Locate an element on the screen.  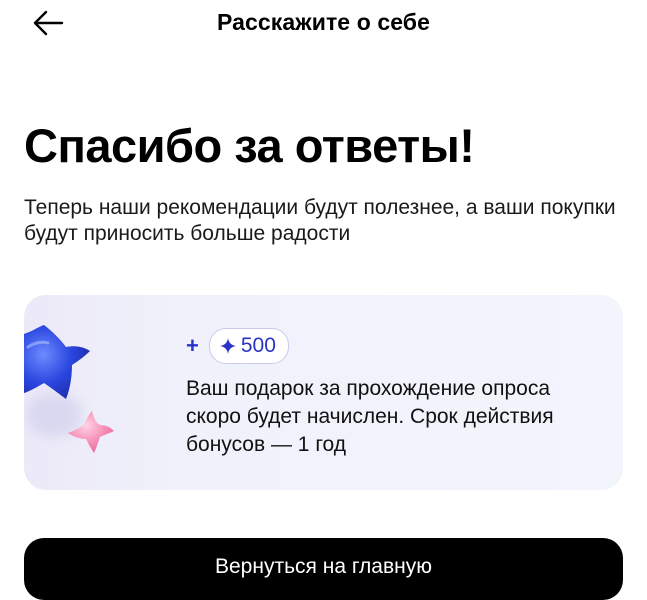
page-title: Спасибо за ответы! is located at coordinates (249, 145).